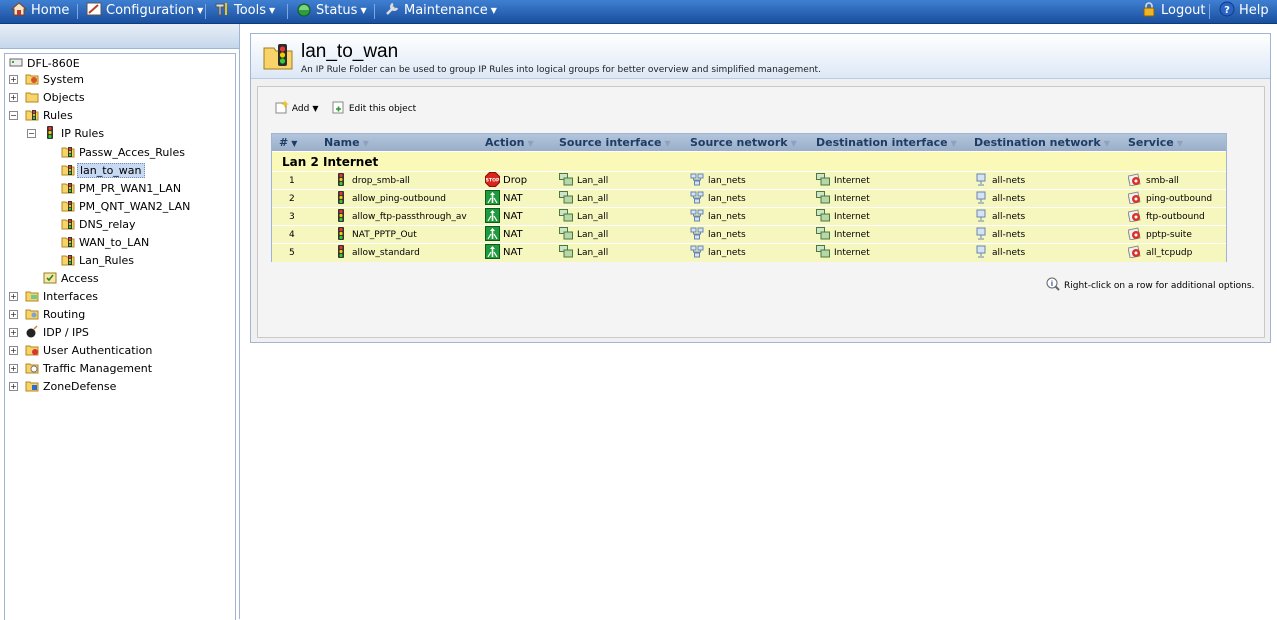 This screenshot has width=1277, height=620. What do you see at coordinates (292, 181) in the screenshot?
I see `cell-number: 1` at bounding box center [292, 181].